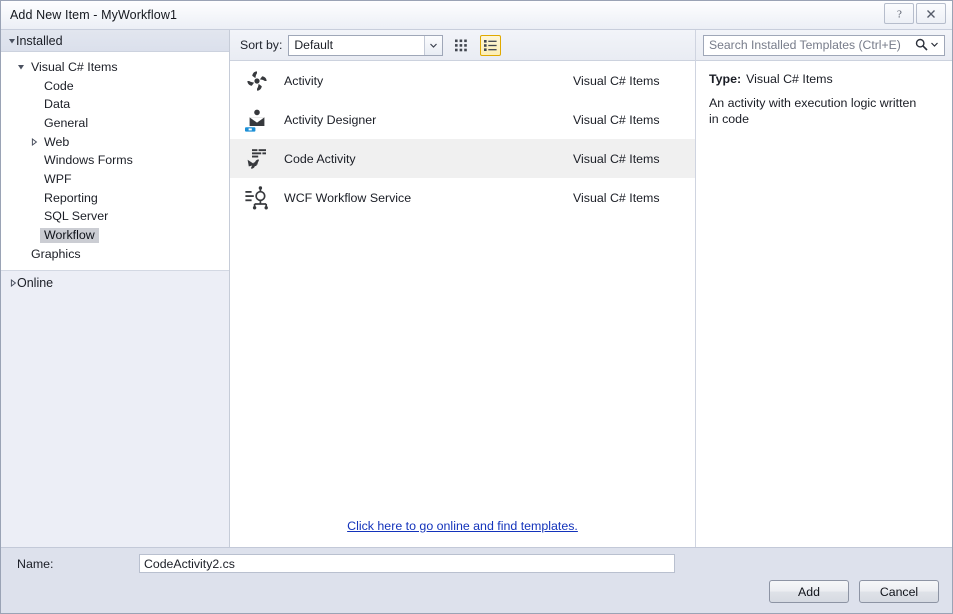 The height and width of the screenshot is (614, 953). I want to click on tree-item-general: General, so click(115, 123).